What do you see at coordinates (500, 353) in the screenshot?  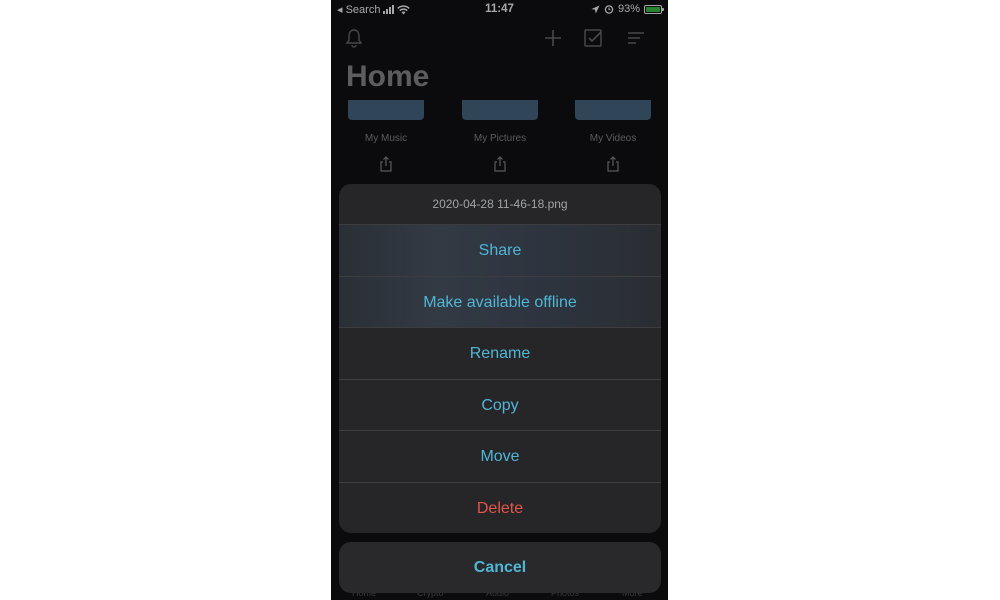 I see `rename-action: Rename` at bounding box center [500, 353].